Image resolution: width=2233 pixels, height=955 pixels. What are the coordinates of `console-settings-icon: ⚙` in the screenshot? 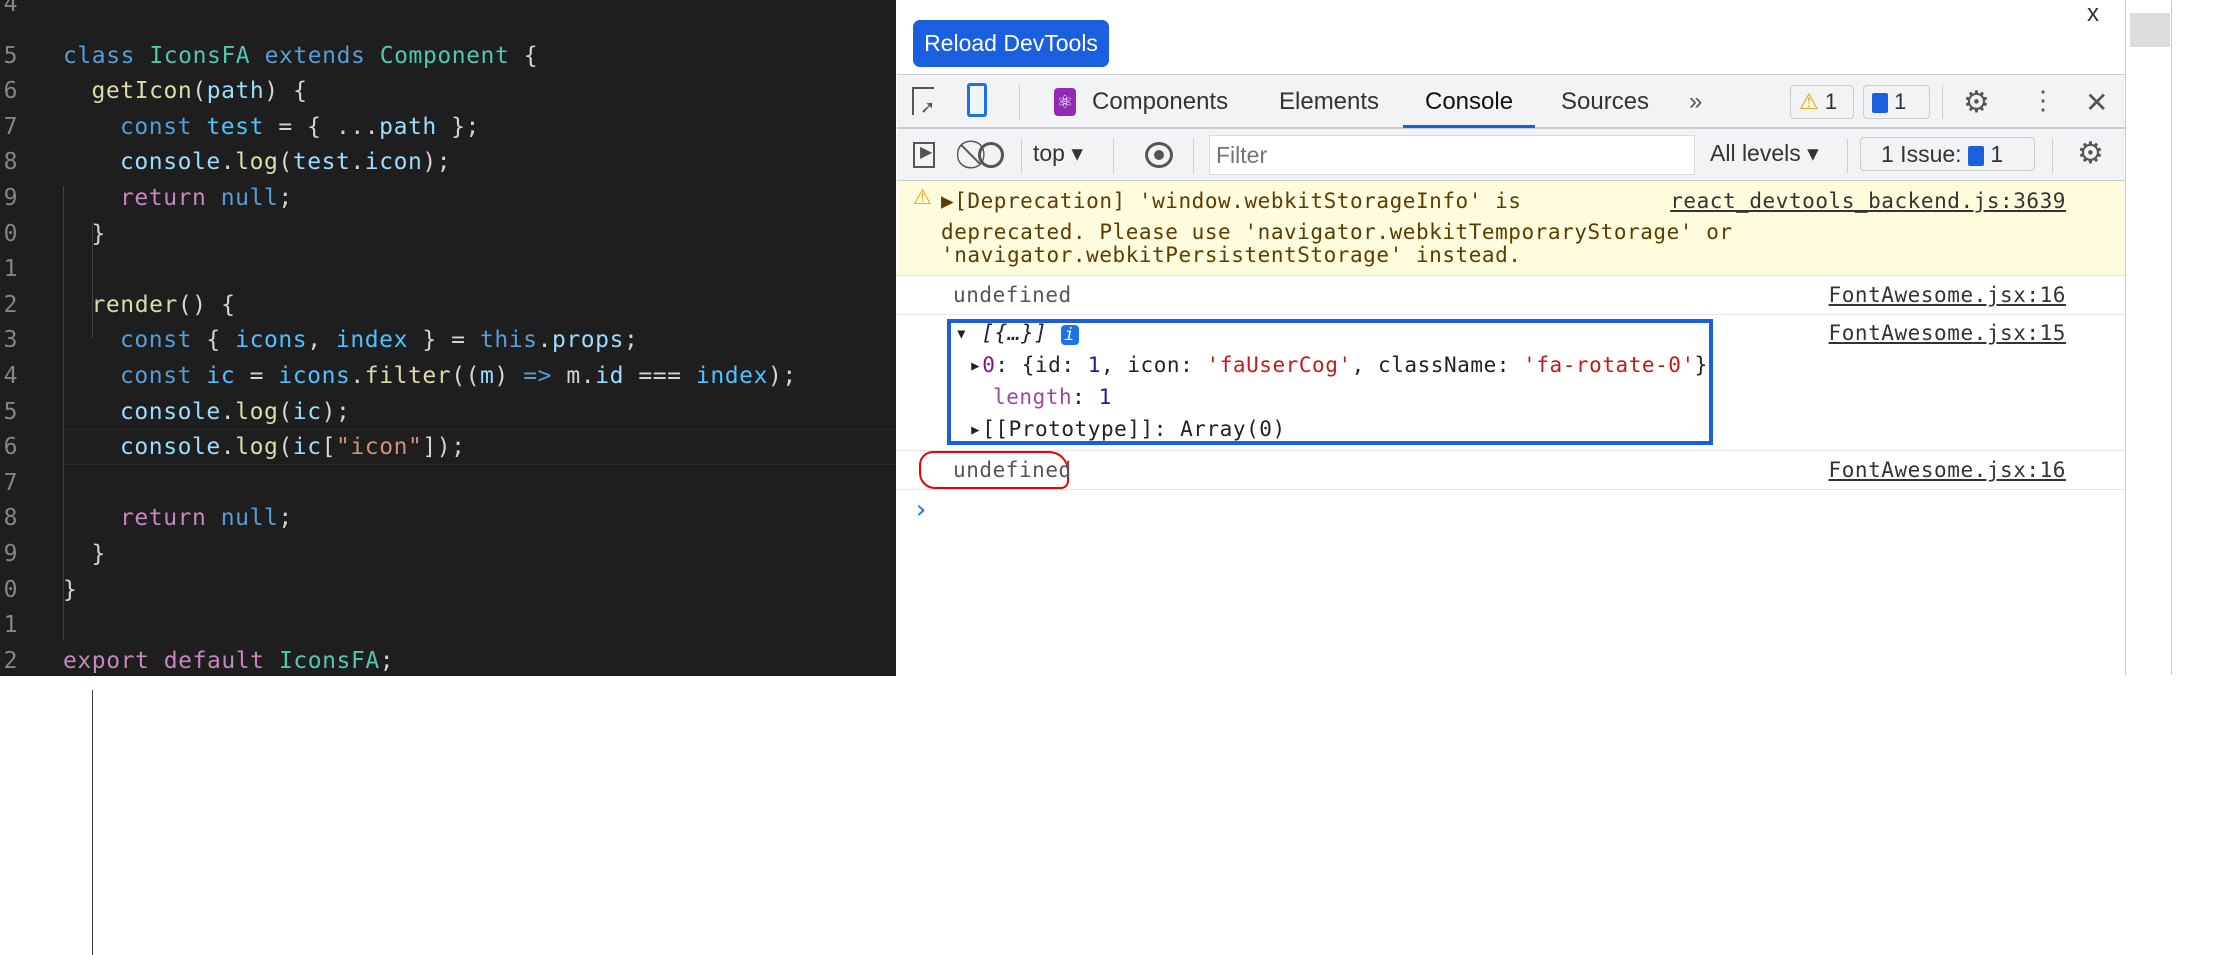 It's located at (2090, 153).